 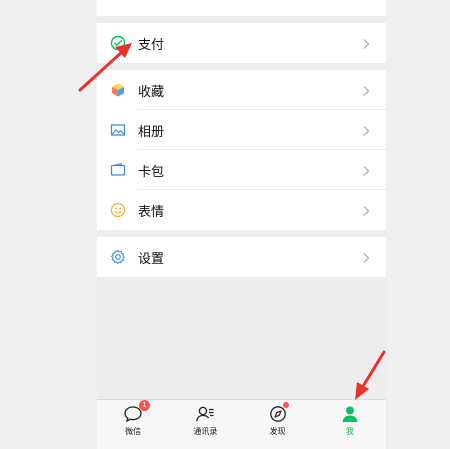 What do you see at coordinates (349, 431) in the screenshot?
I see `tab-label: 我` at bounding box center [349, 431].